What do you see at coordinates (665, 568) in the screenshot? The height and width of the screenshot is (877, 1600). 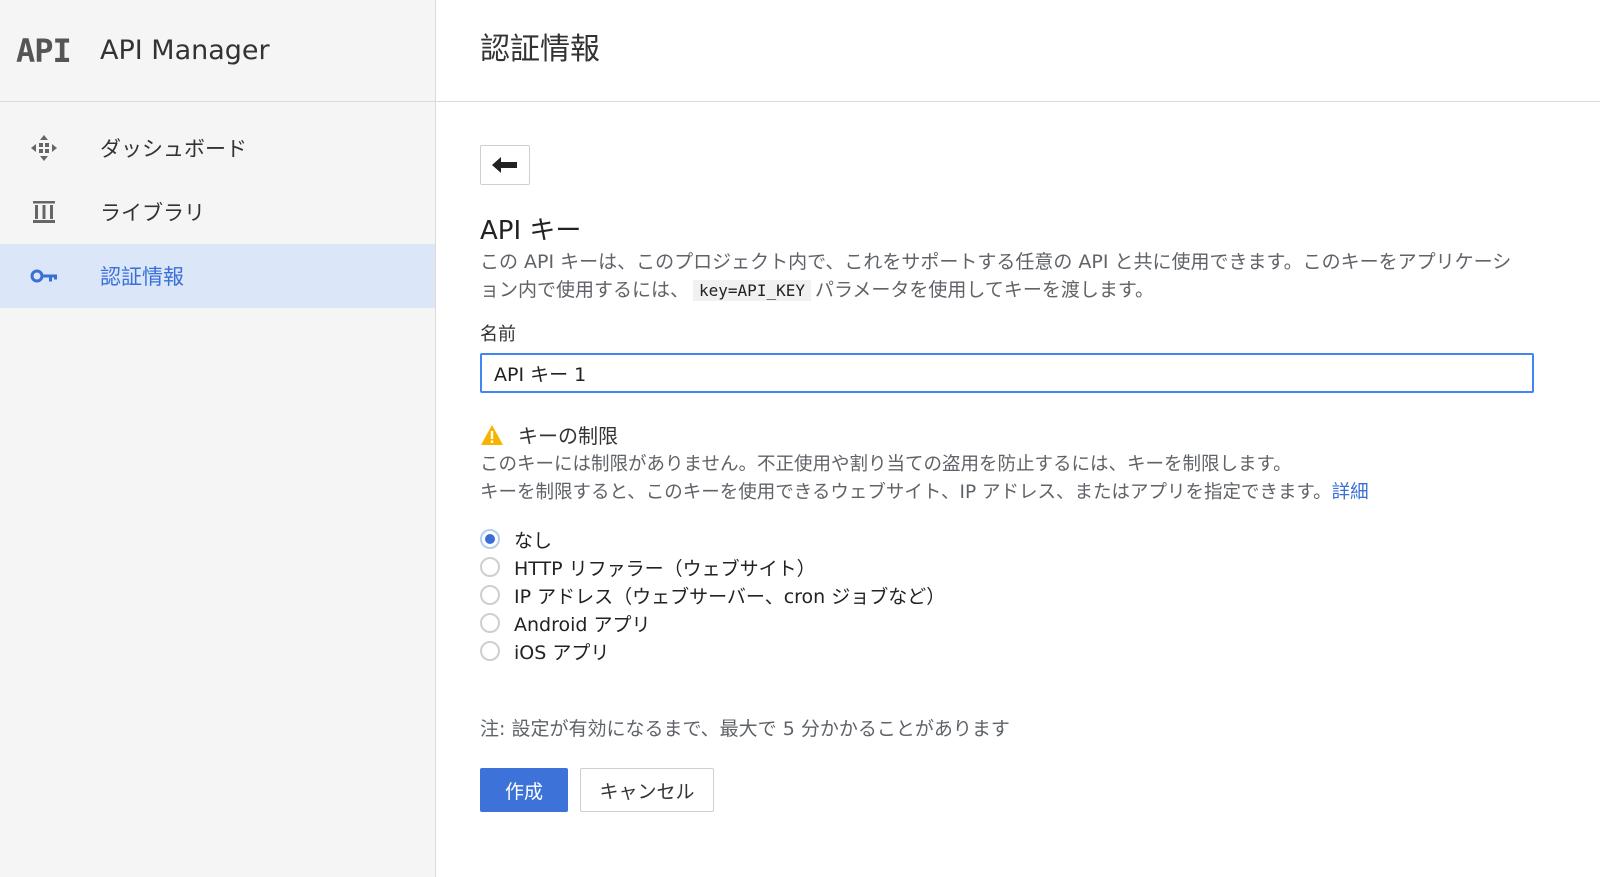 I see `radio-label: HTTP リファラー（ウェブサイト）` at bounding box center [665, 568].